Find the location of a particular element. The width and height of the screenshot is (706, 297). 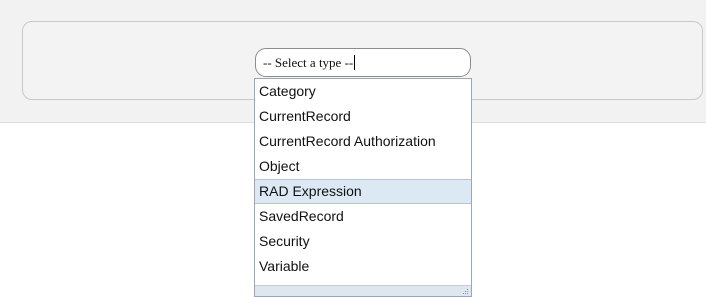

option-object: Object is located at coordinates (363, 166).